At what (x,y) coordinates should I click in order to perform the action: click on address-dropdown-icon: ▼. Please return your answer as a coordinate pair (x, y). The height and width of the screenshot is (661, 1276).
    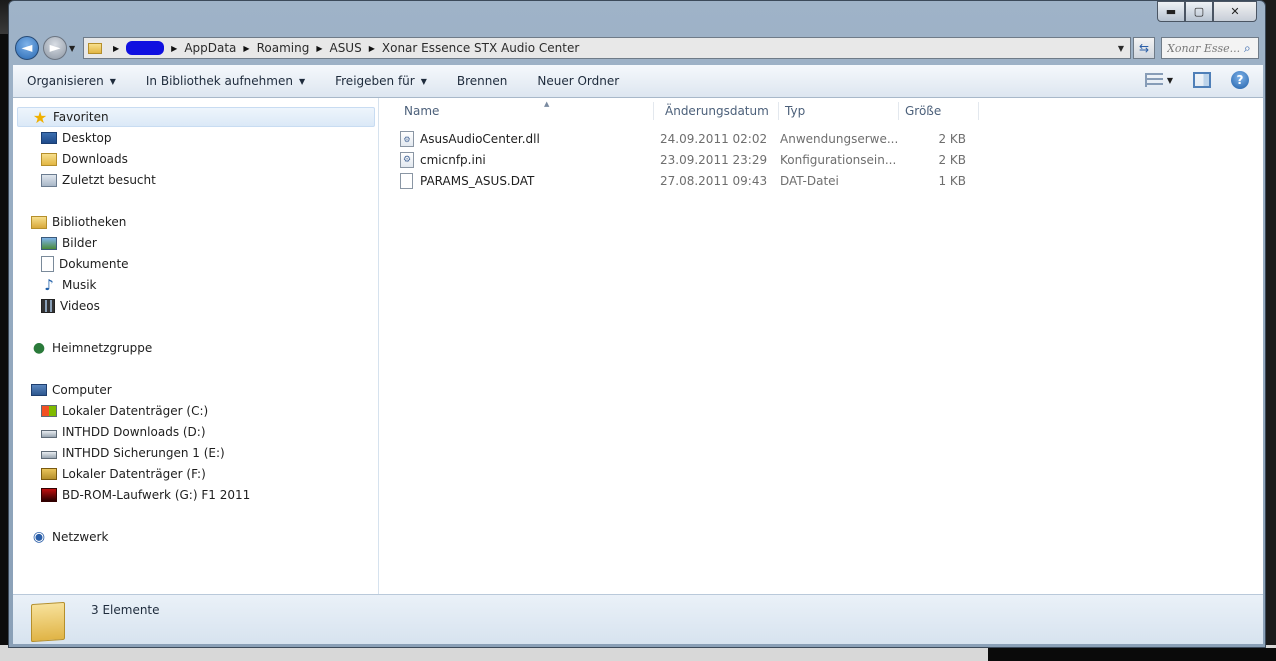
    Looking at the image, I should click on (1121, 48).